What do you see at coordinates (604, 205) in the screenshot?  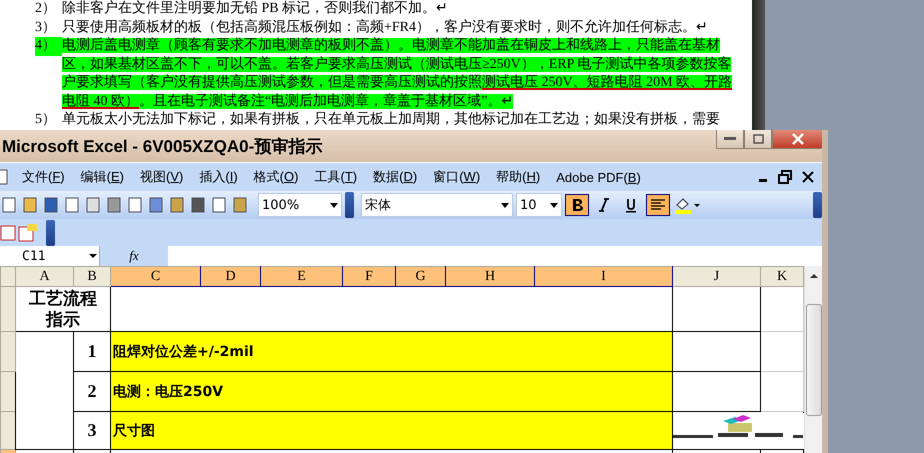 I see `italic-icon` at bounding box center [604, 205].